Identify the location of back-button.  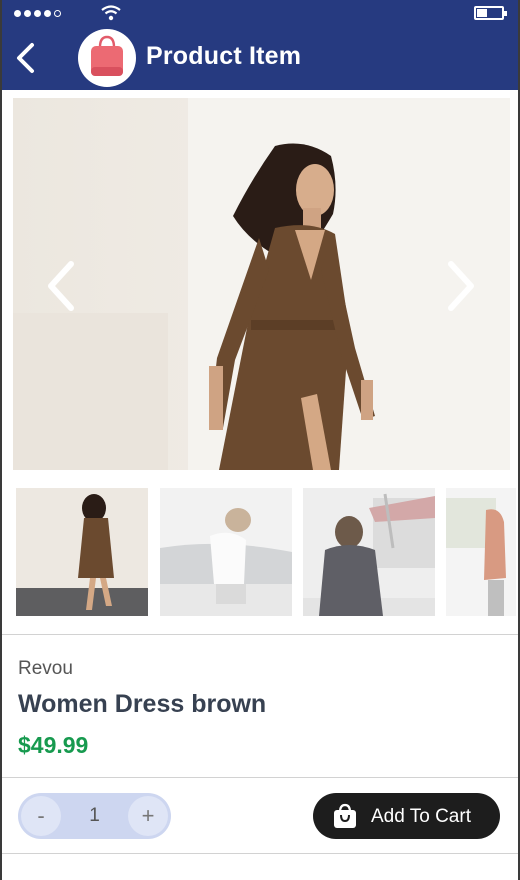
(26, 58).